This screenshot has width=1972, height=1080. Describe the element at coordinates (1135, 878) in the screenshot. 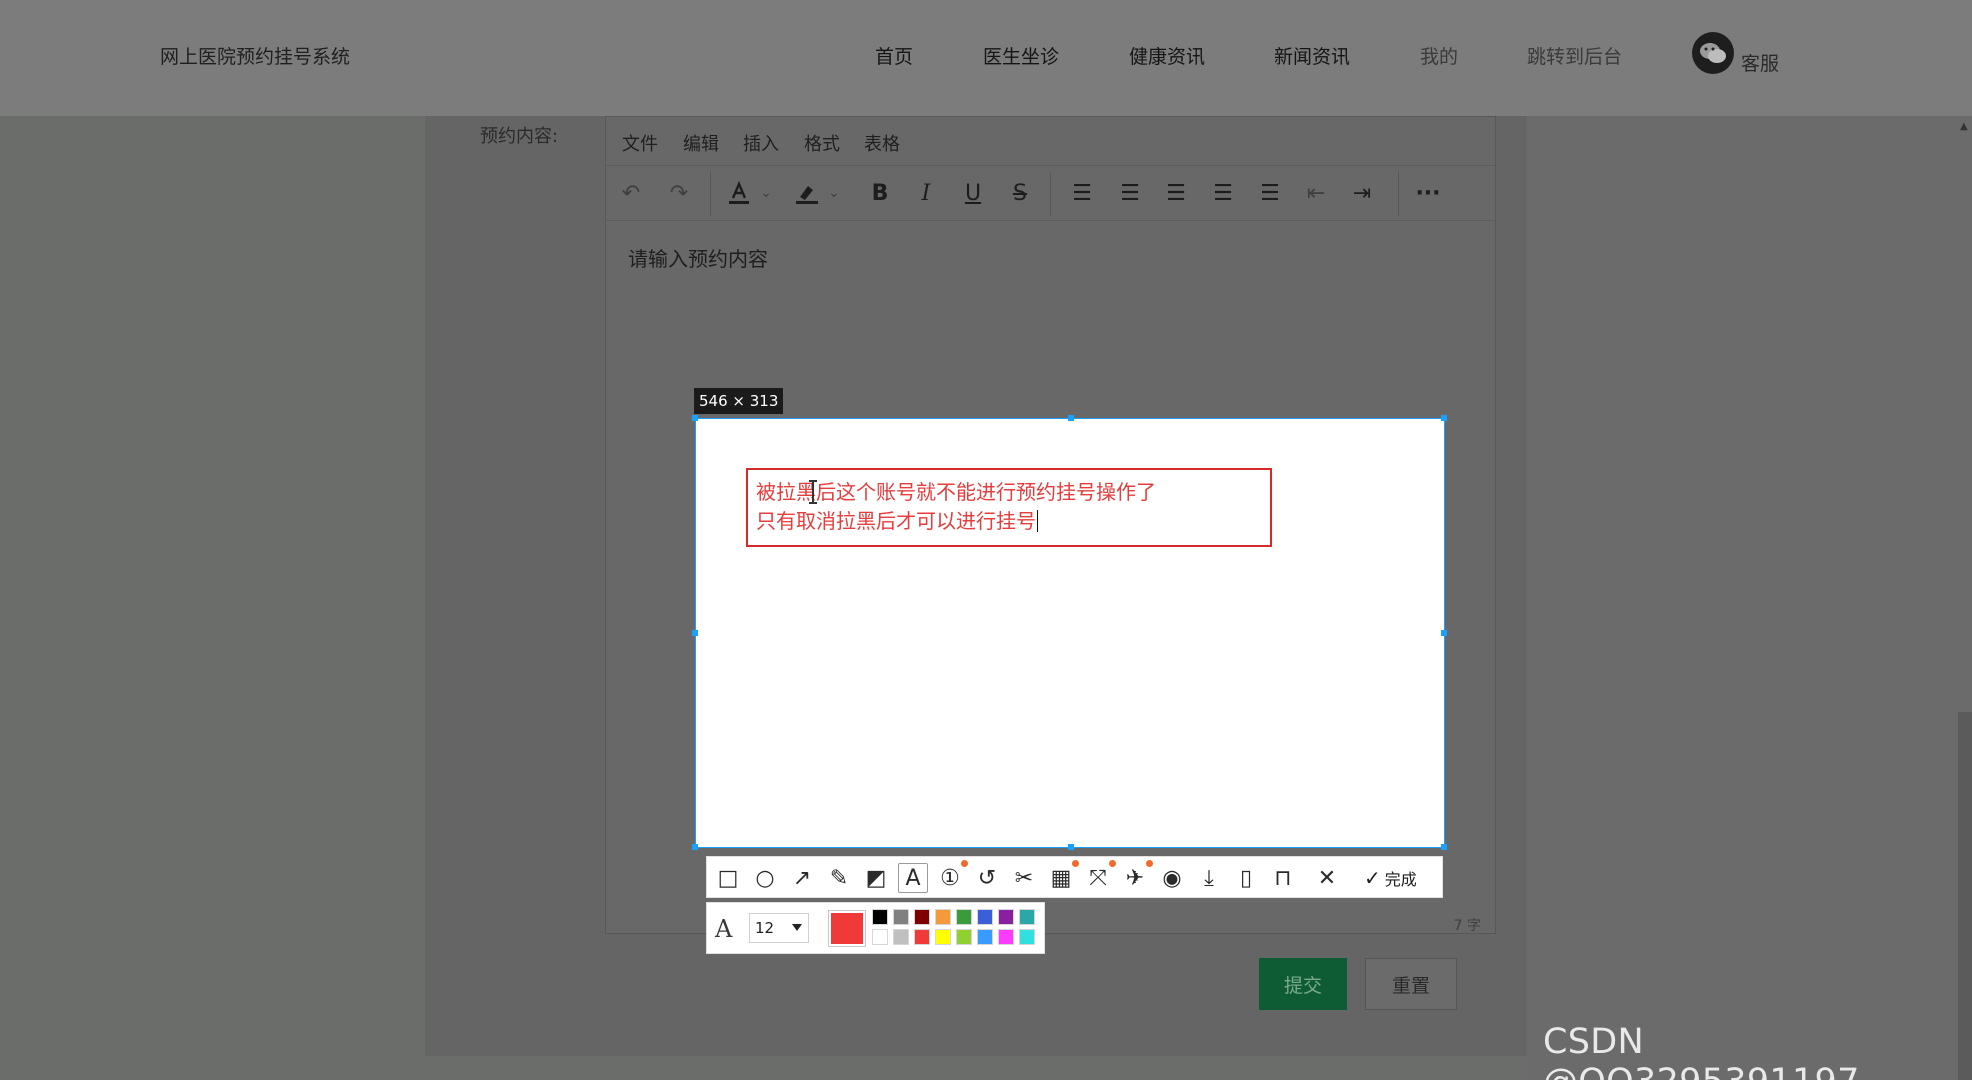

I see `pin-to-screen-icon: ✈` at that location.